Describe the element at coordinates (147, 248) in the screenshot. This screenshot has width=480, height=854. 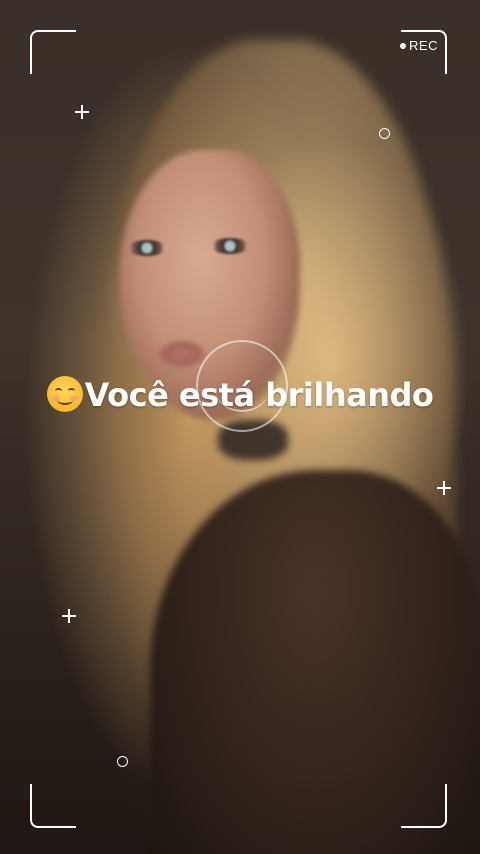
I see `photo-eye-left` at that location.